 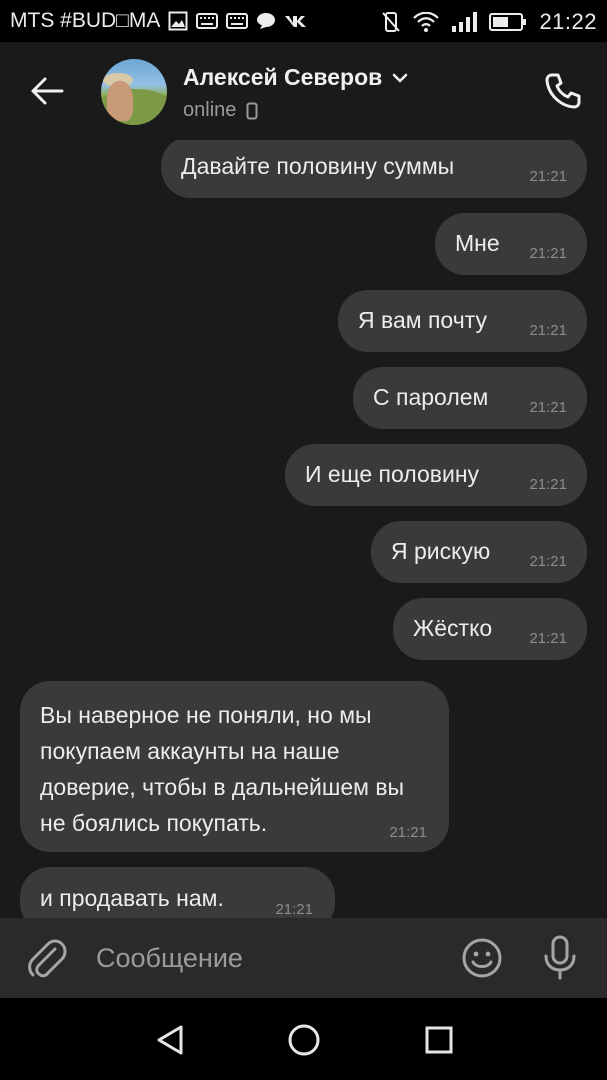 I want to click on message-bubble: Давайте половину суммы 21:21, so click(x=374, y=169).